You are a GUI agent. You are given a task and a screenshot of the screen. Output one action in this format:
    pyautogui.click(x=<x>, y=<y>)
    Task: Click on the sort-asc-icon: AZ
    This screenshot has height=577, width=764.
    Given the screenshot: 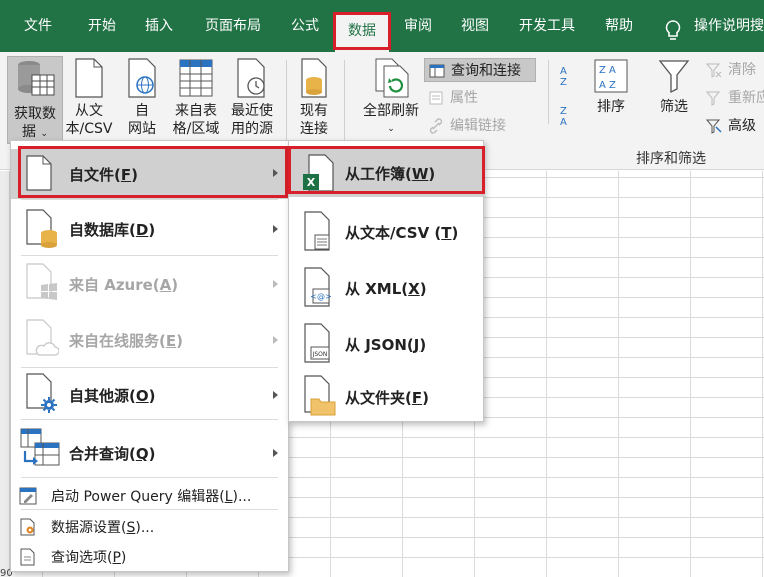 What is the action you would take?
    pyautogui.click(x=572, y=79)
    